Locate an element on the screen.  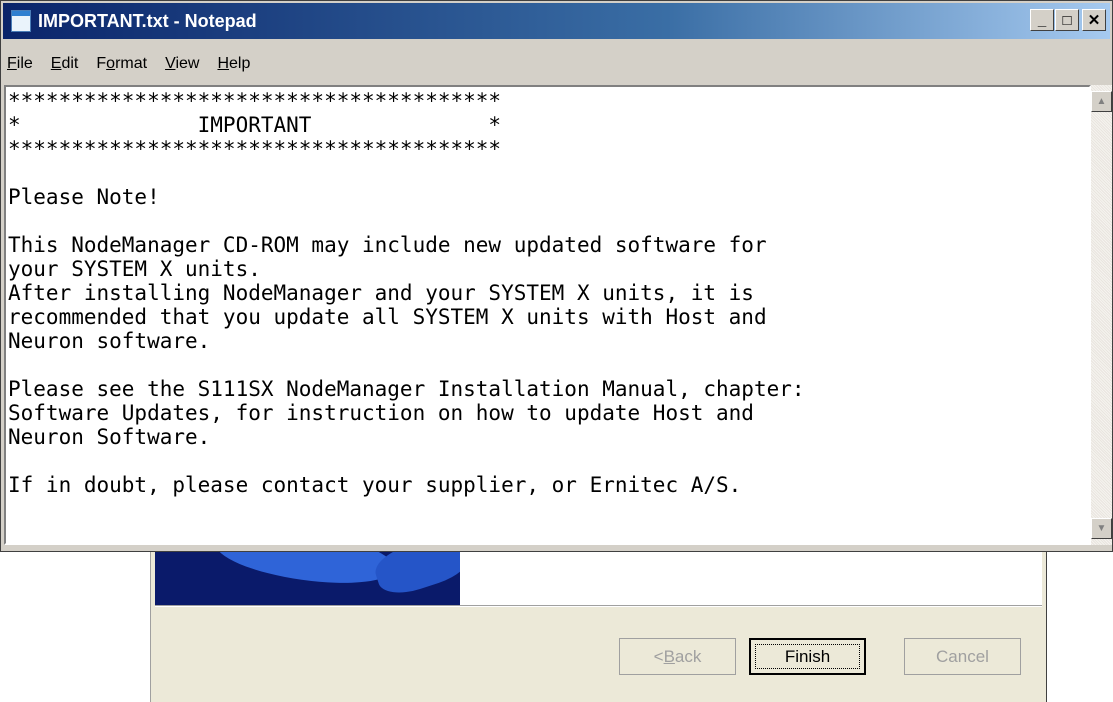
close-button: ✕ is located at coordinates (1094, 20).